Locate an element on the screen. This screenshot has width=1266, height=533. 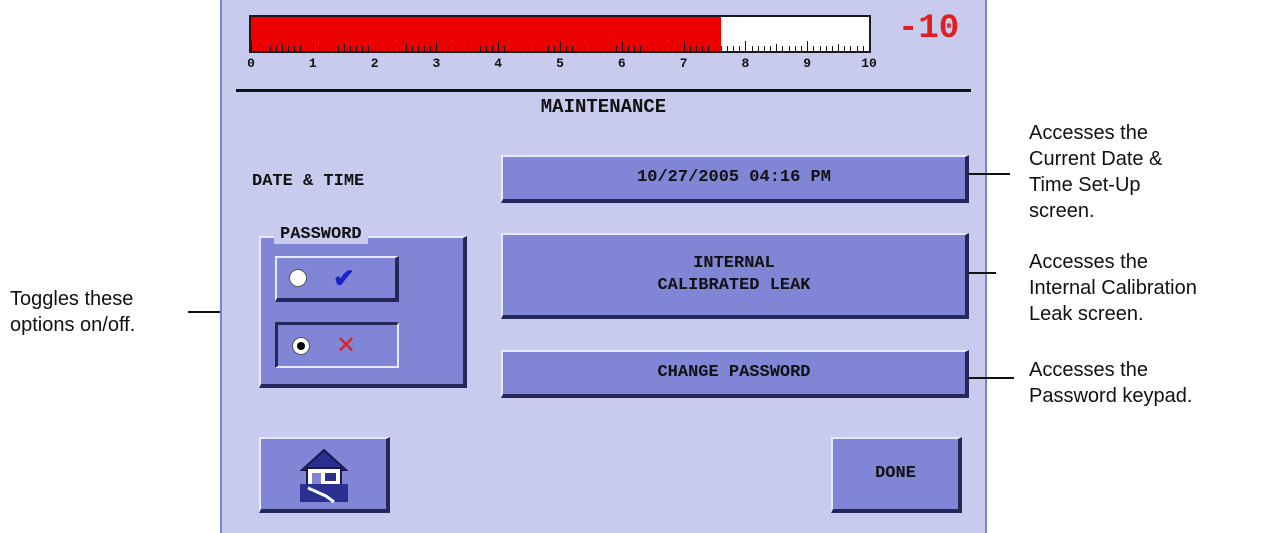
home-icon is located at coordinates (323, 476).